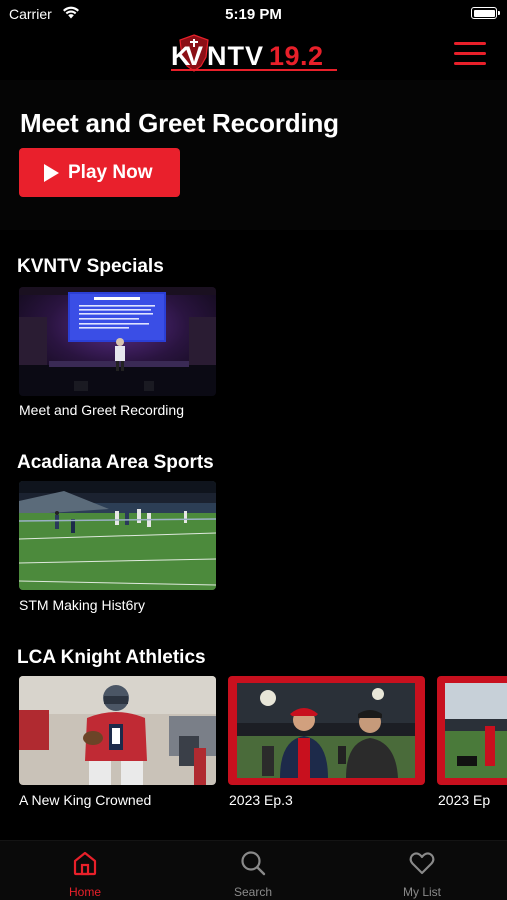  I want to click on menu-button, so click(470, 54).